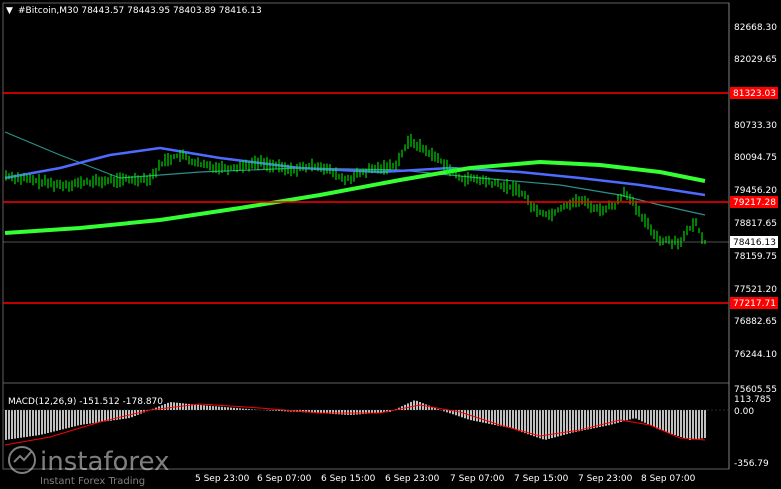 This screenshot has width=781, height=489. I want to click on level-price-label: 79217.28, so click(754, 203).